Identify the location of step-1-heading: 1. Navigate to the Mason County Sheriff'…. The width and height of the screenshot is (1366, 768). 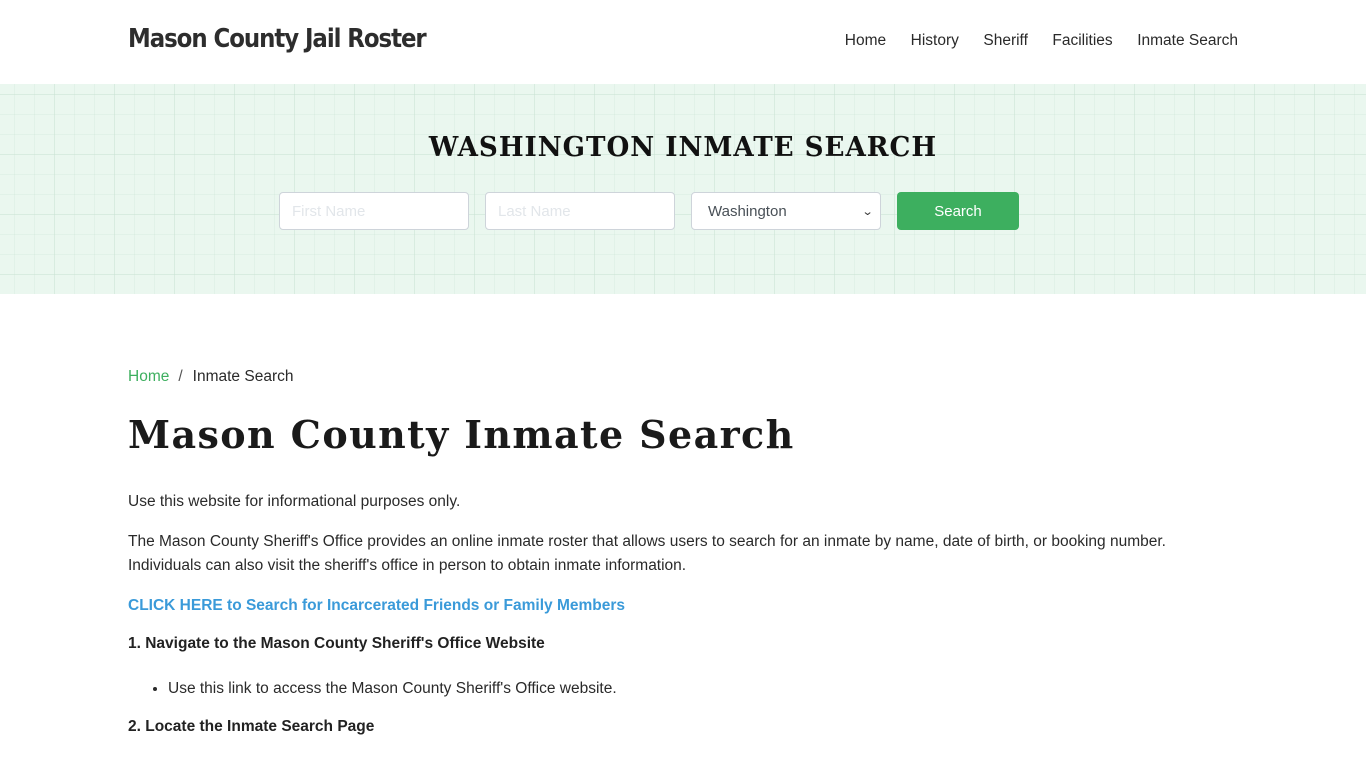
(336, 643).